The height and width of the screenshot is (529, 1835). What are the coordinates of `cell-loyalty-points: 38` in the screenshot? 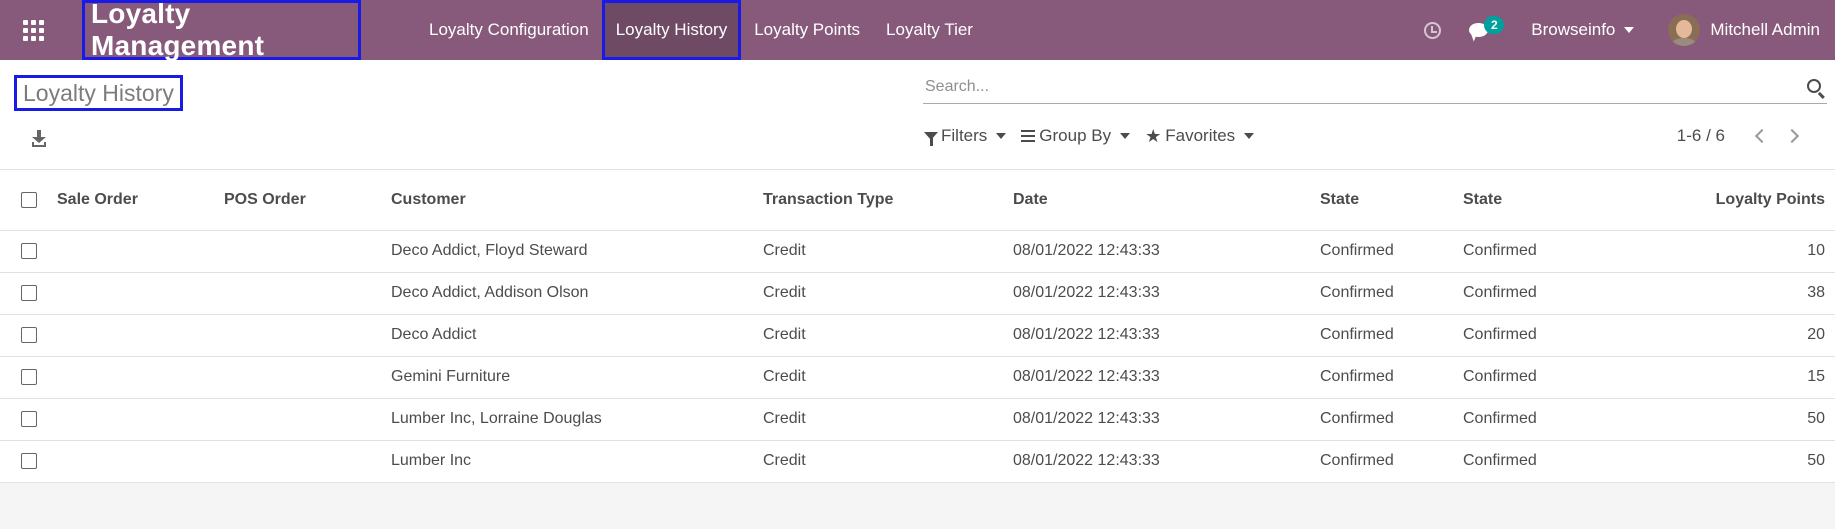 It's located at (1739, 293).